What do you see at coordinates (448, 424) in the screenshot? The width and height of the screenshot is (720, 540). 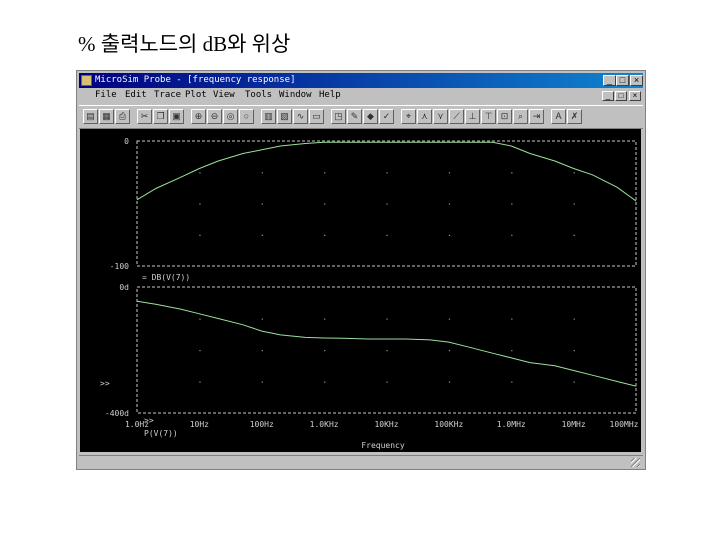 I see `x-tick-label: 100KHz` at bounding box center [448, 424].